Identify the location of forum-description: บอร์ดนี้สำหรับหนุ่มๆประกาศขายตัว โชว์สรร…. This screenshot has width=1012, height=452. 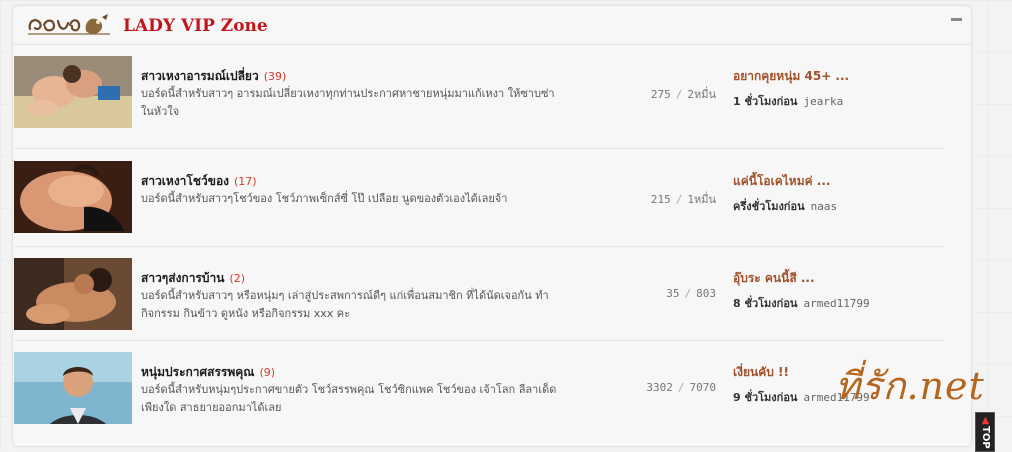
(349, 398).